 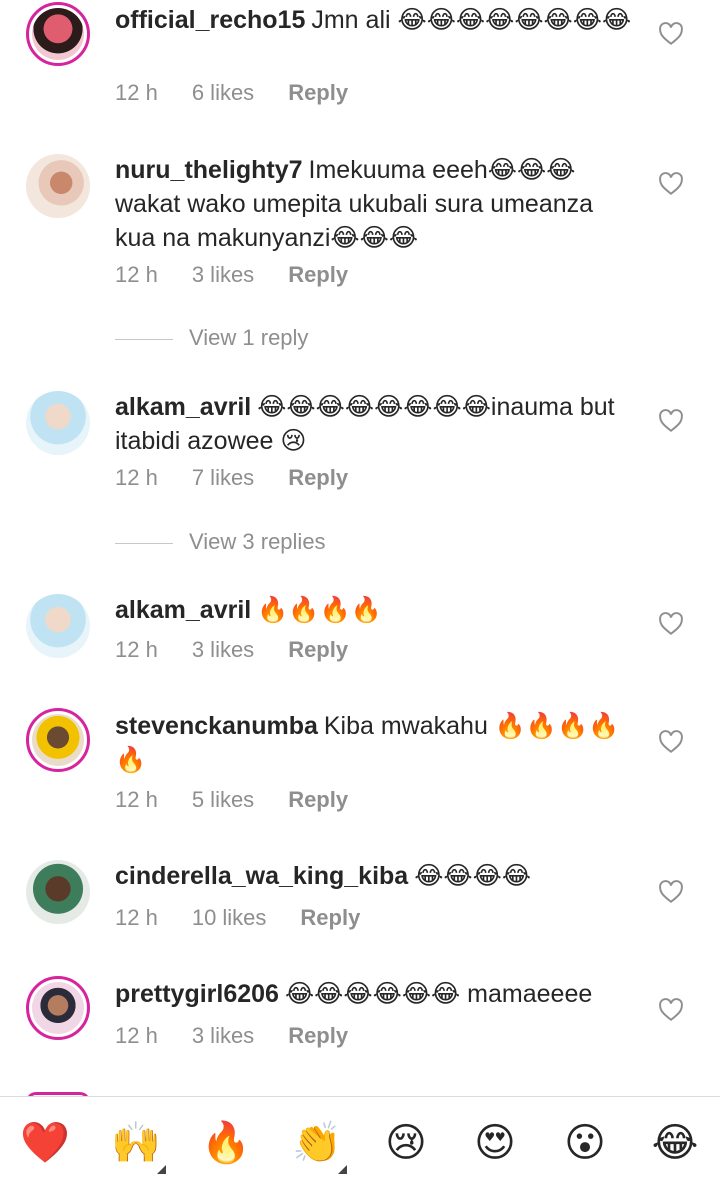 What do you see at coordinates (360, 1140) in the screenshot?
I see `quick-reaction-bar: ❤️ 🙌 🔥 👏 😢 😍 😮 😂` at bounding box center [360, 1140].